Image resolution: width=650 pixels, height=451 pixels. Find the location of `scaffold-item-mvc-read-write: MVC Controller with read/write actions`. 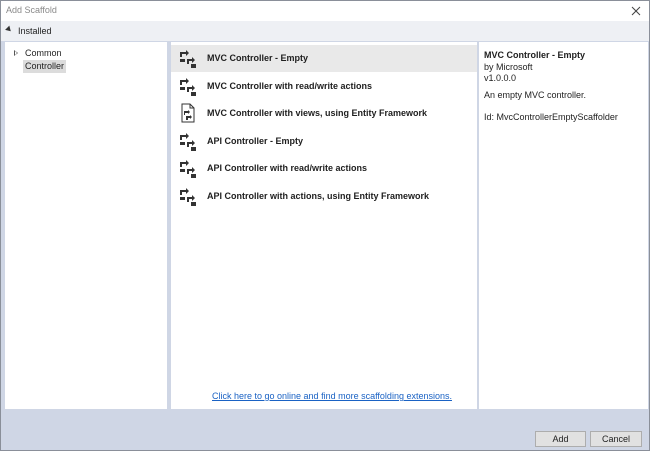

scaffold-item-mvc-read-write: MVC Controller with read/write actions is located at coordinates (324, 86).